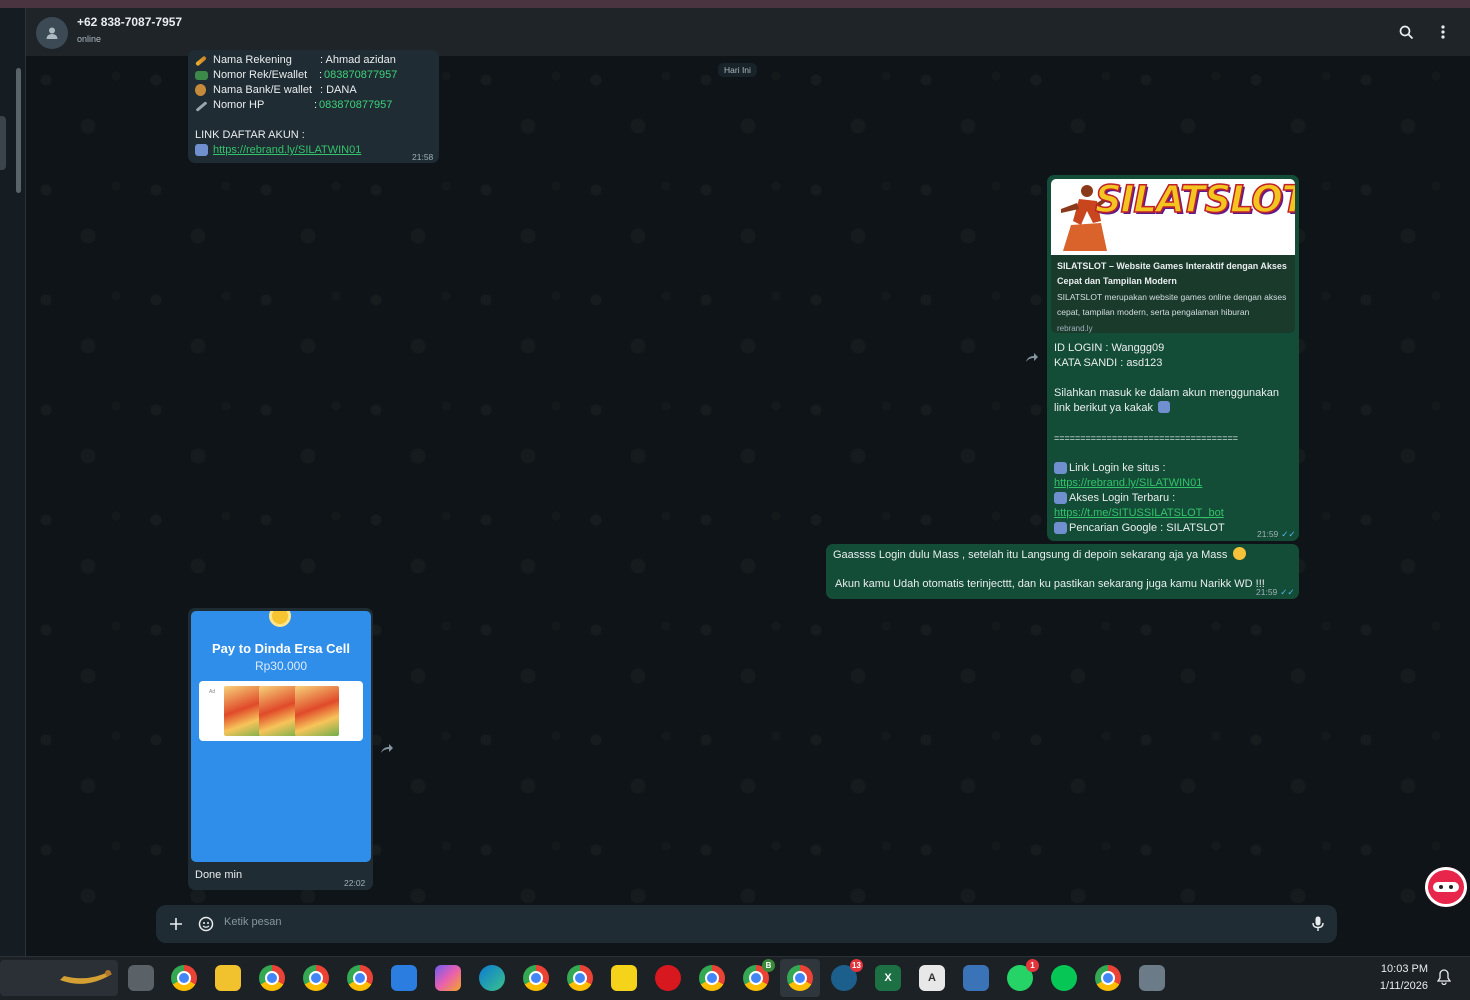 The height and width of the screenshot is (1000, 1470). I want to click on read-ticks-icon: ✓✓, so click(1288, 534).